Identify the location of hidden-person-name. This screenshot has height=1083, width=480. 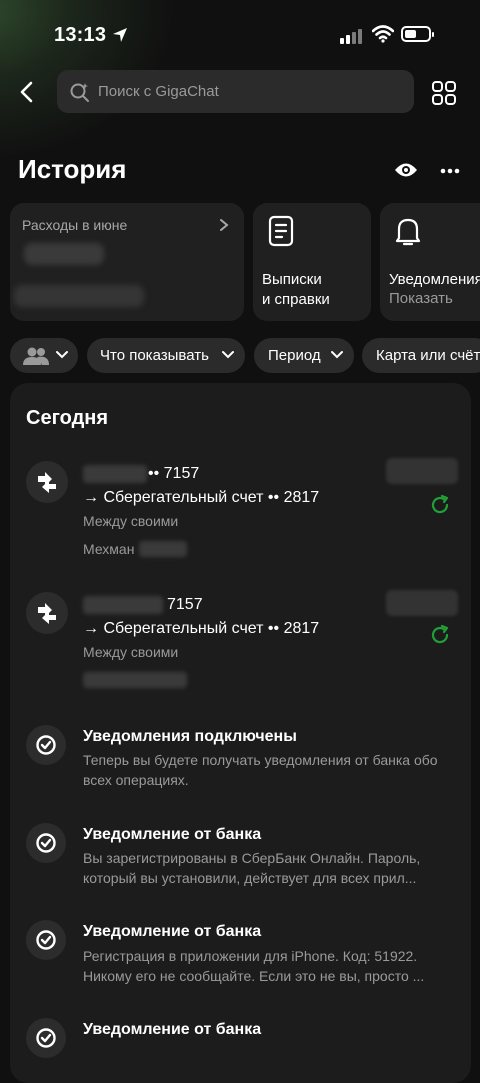
(135, 680).